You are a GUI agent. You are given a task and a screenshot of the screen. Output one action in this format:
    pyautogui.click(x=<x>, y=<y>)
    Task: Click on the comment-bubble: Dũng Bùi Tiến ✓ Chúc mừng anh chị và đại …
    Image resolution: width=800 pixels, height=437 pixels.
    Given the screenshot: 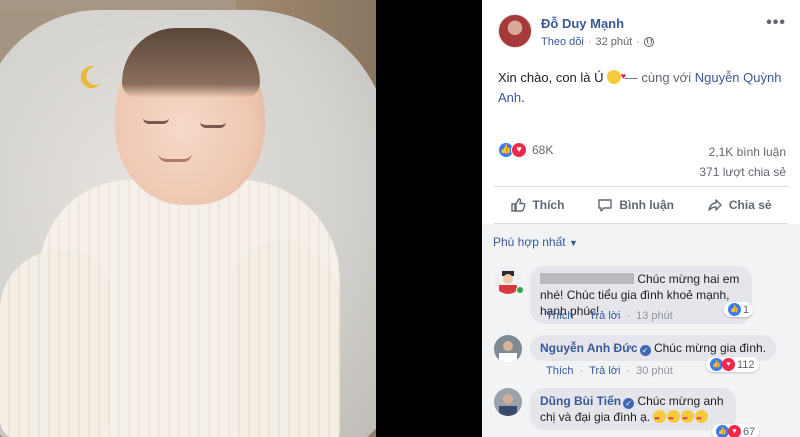 What is the action you would take?
    pyautogui.click(x=633, y=409)
    